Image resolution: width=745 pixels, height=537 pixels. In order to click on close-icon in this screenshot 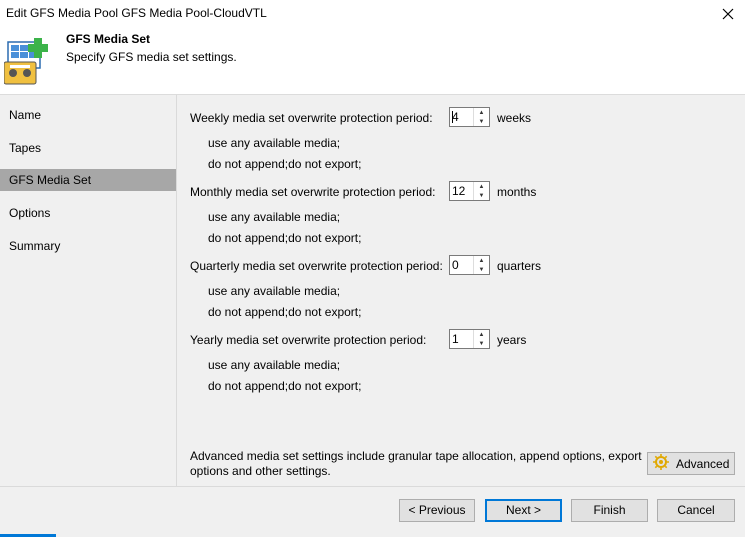, I will do `click(728, 14)`.